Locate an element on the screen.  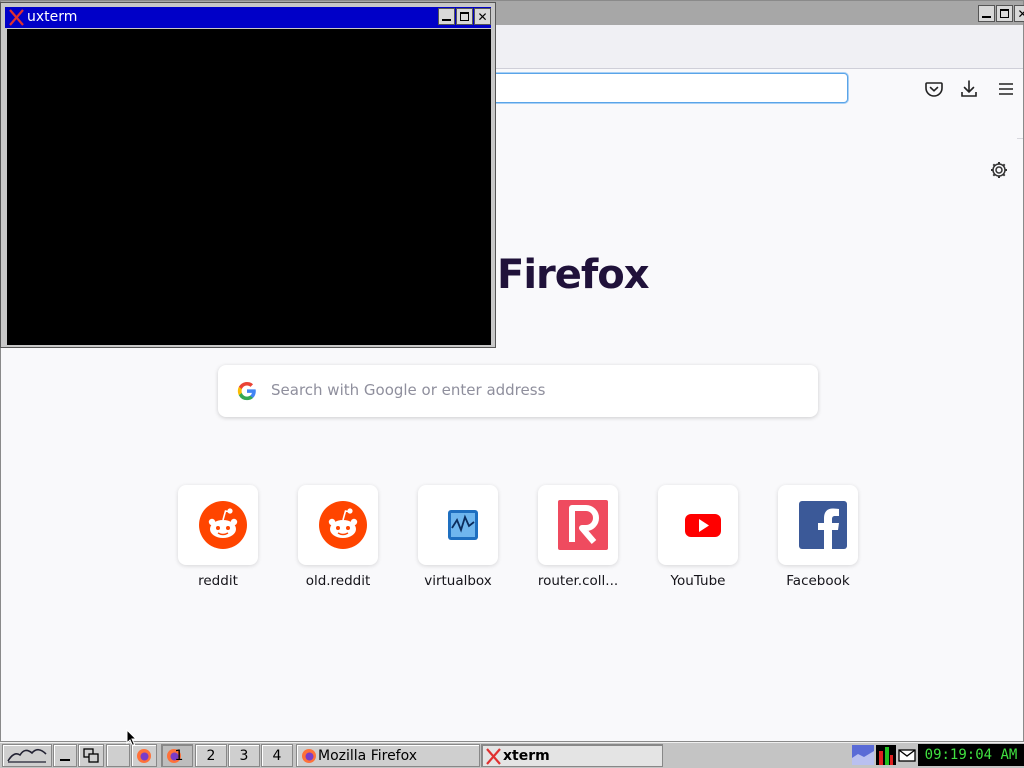
downloads-icon is located at coordinates (969, 89).